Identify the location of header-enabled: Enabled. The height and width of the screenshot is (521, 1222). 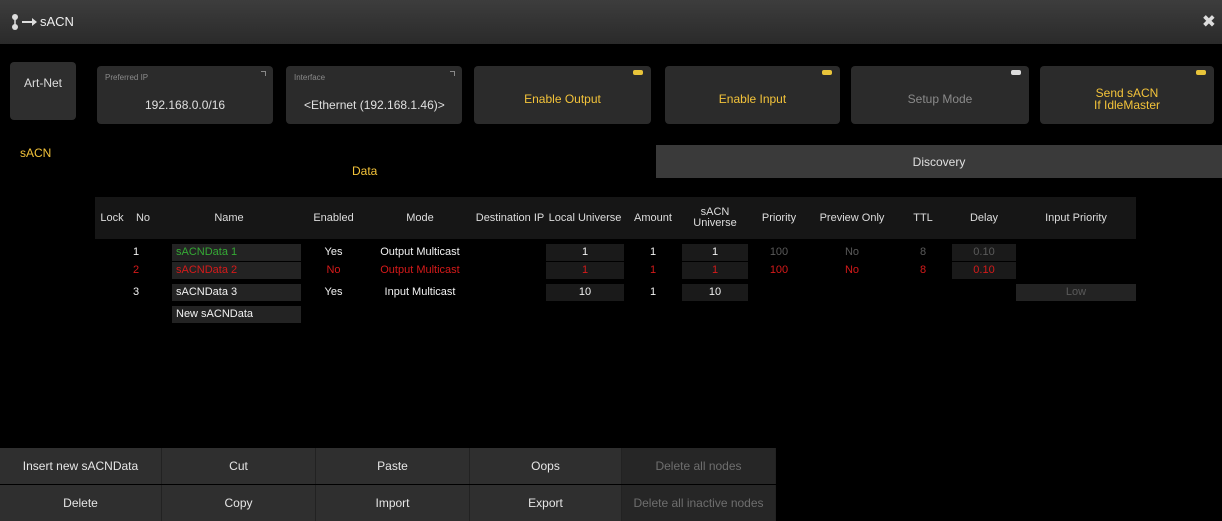
(333, 218).